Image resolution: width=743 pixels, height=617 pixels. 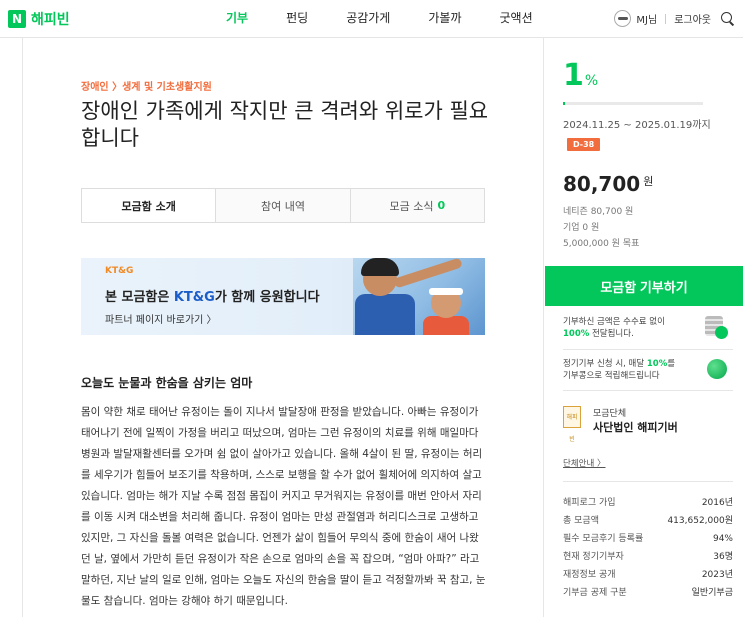 I want to click on campaign-tabs: 모금함 소개 참여 내역 모금 소식 0, so click(x=283, y=205).